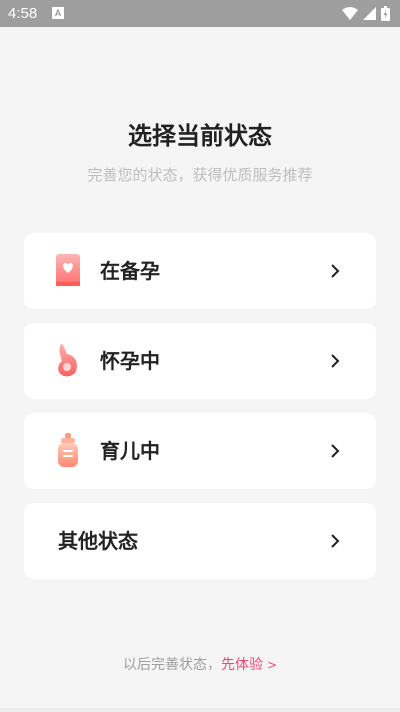 The height and width of the screenshot is (712, 400). Describe the element at coordinates (200, 361) in the screenshot. I see `option-pregnant: 怀孕中` at that location.